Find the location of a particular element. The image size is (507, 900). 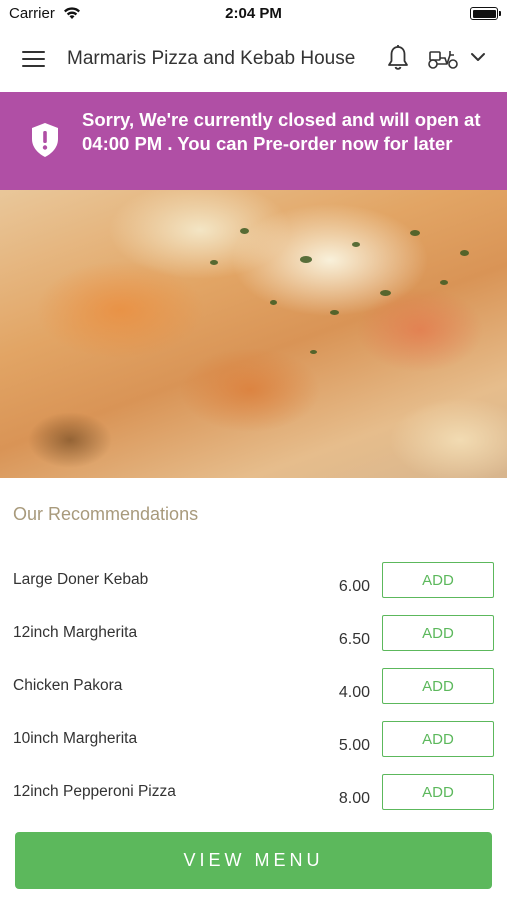

item-price: 6.00 is located at coordinates (354, 586).